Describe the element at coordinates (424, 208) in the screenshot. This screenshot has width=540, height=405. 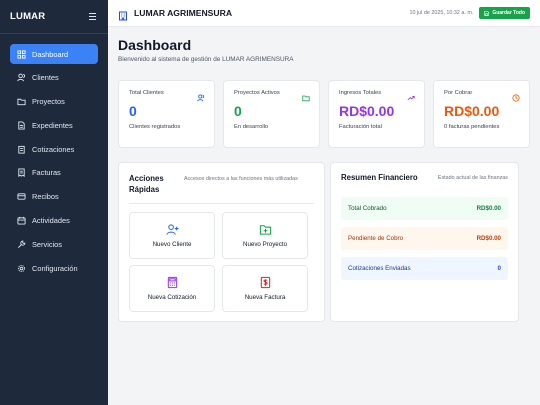
I see `summary-row-total-cobrado: Total Cobrado RD$0.00` at that location.